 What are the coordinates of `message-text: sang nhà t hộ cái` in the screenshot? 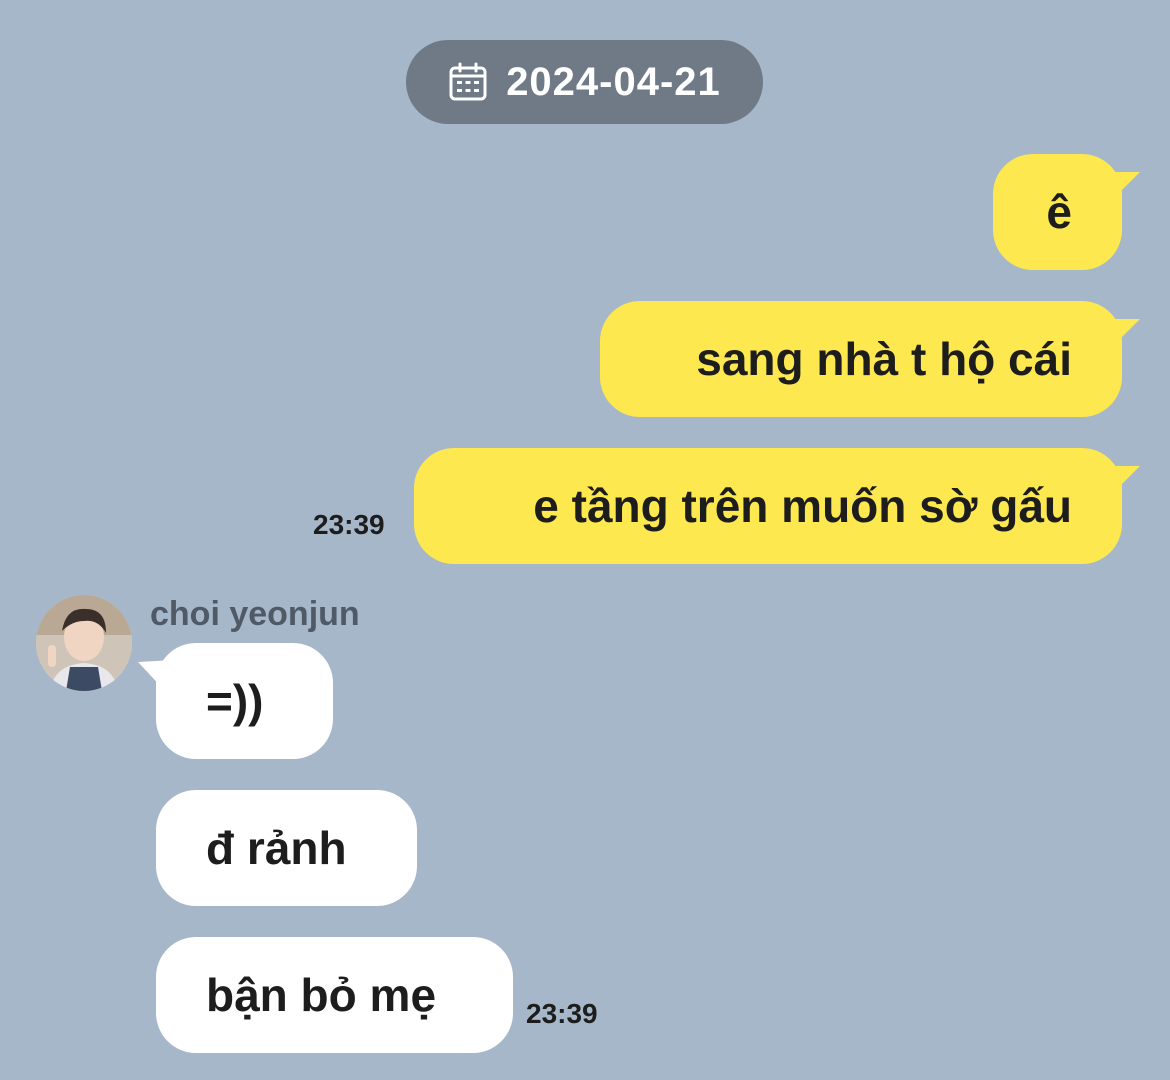 It's located at (884, 359).